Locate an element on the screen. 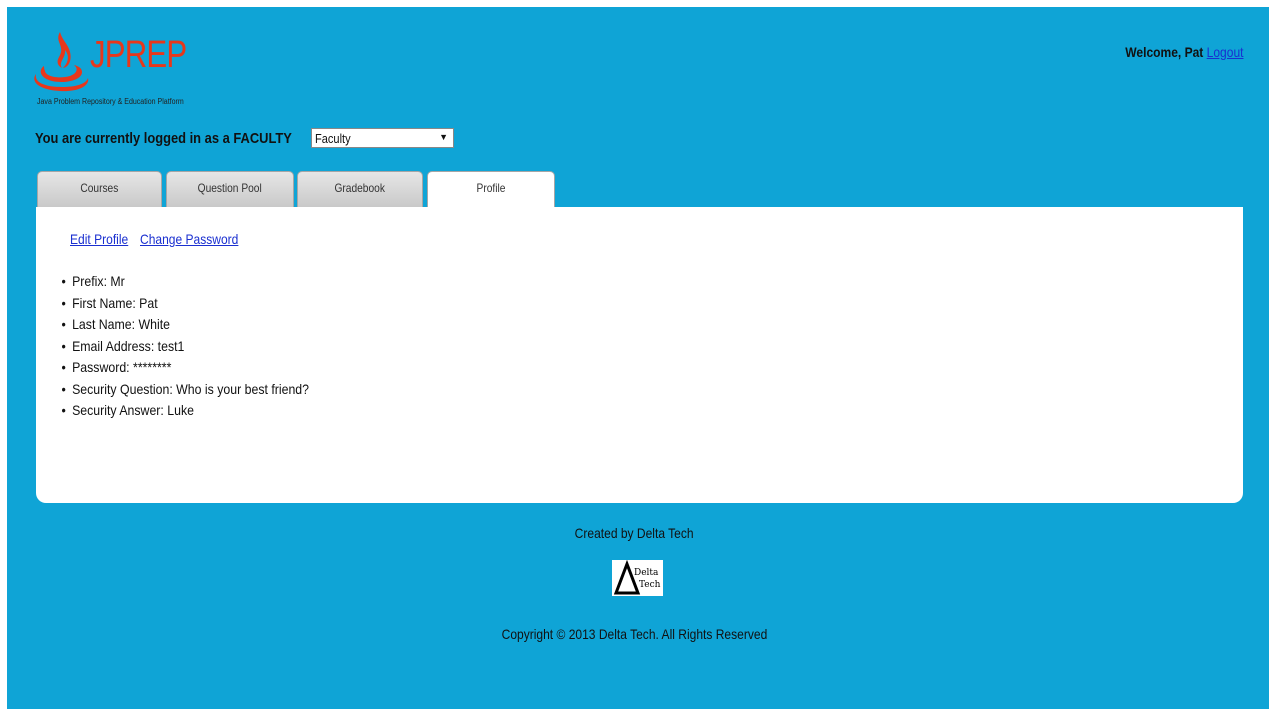 This screenshot has height=709, width=1269. logout-link: Logout is located at coordinates (1224, 52).